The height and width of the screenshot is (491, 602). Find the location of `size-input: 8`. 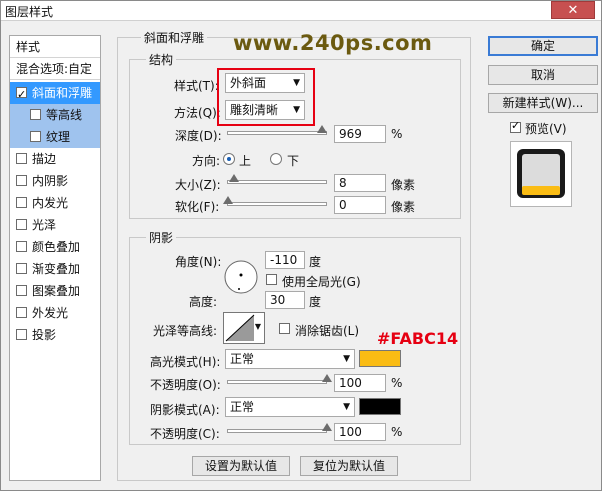

size-input: 8 is located at coordinates (360, 183).